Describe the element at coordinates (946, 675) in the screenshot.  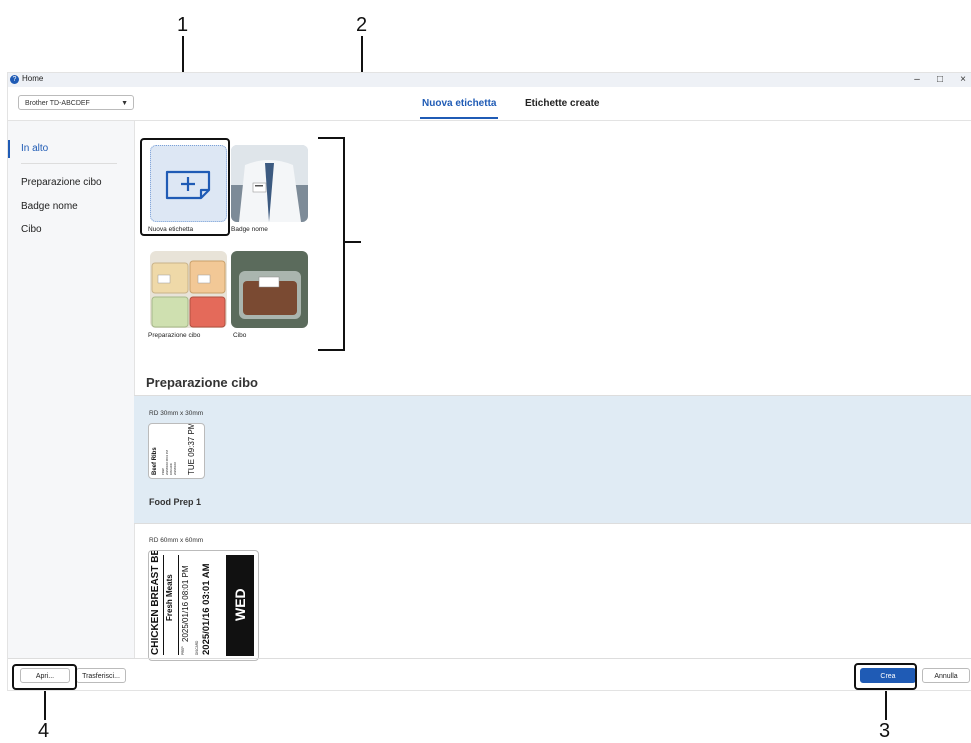
I see `cancel-button: Annulla` at that location.